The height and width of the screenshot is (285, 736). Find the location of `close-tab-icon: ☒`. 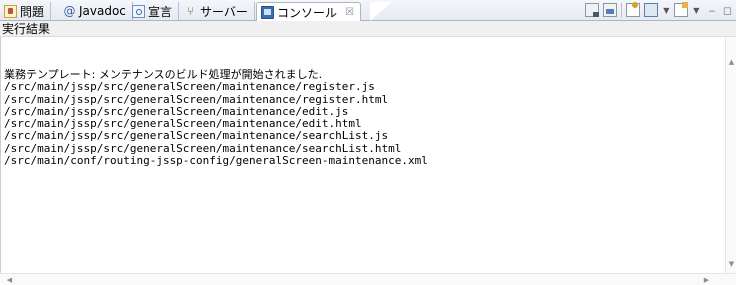

close-tab-icon: ☒ is located at coordinates (349, 12).